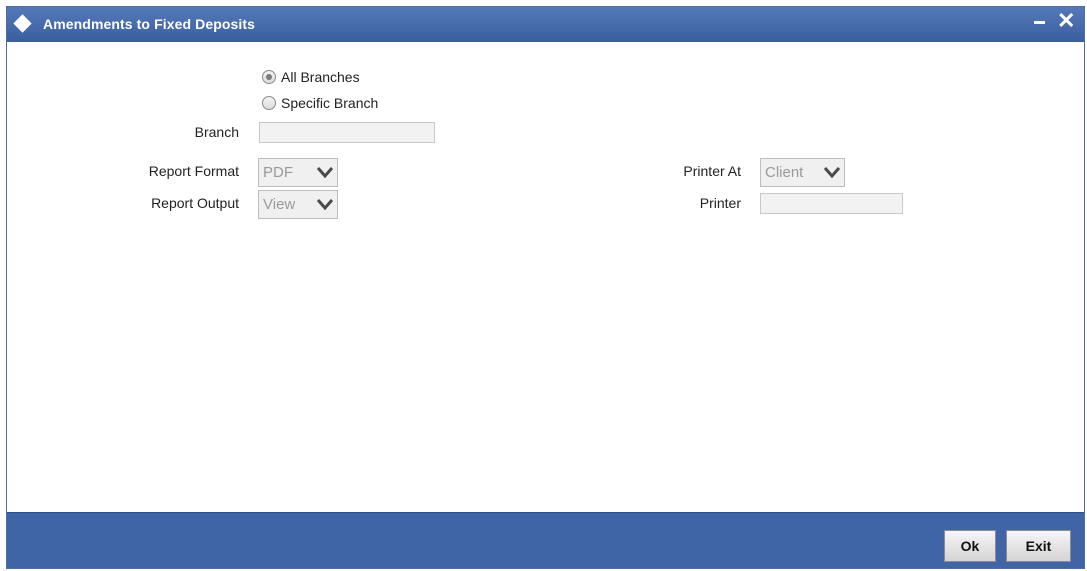 The image size is (1087, 571). Describe the element at coordinates (278, 172) in the screenshot. I see `report-format-value: PDF` at that location.